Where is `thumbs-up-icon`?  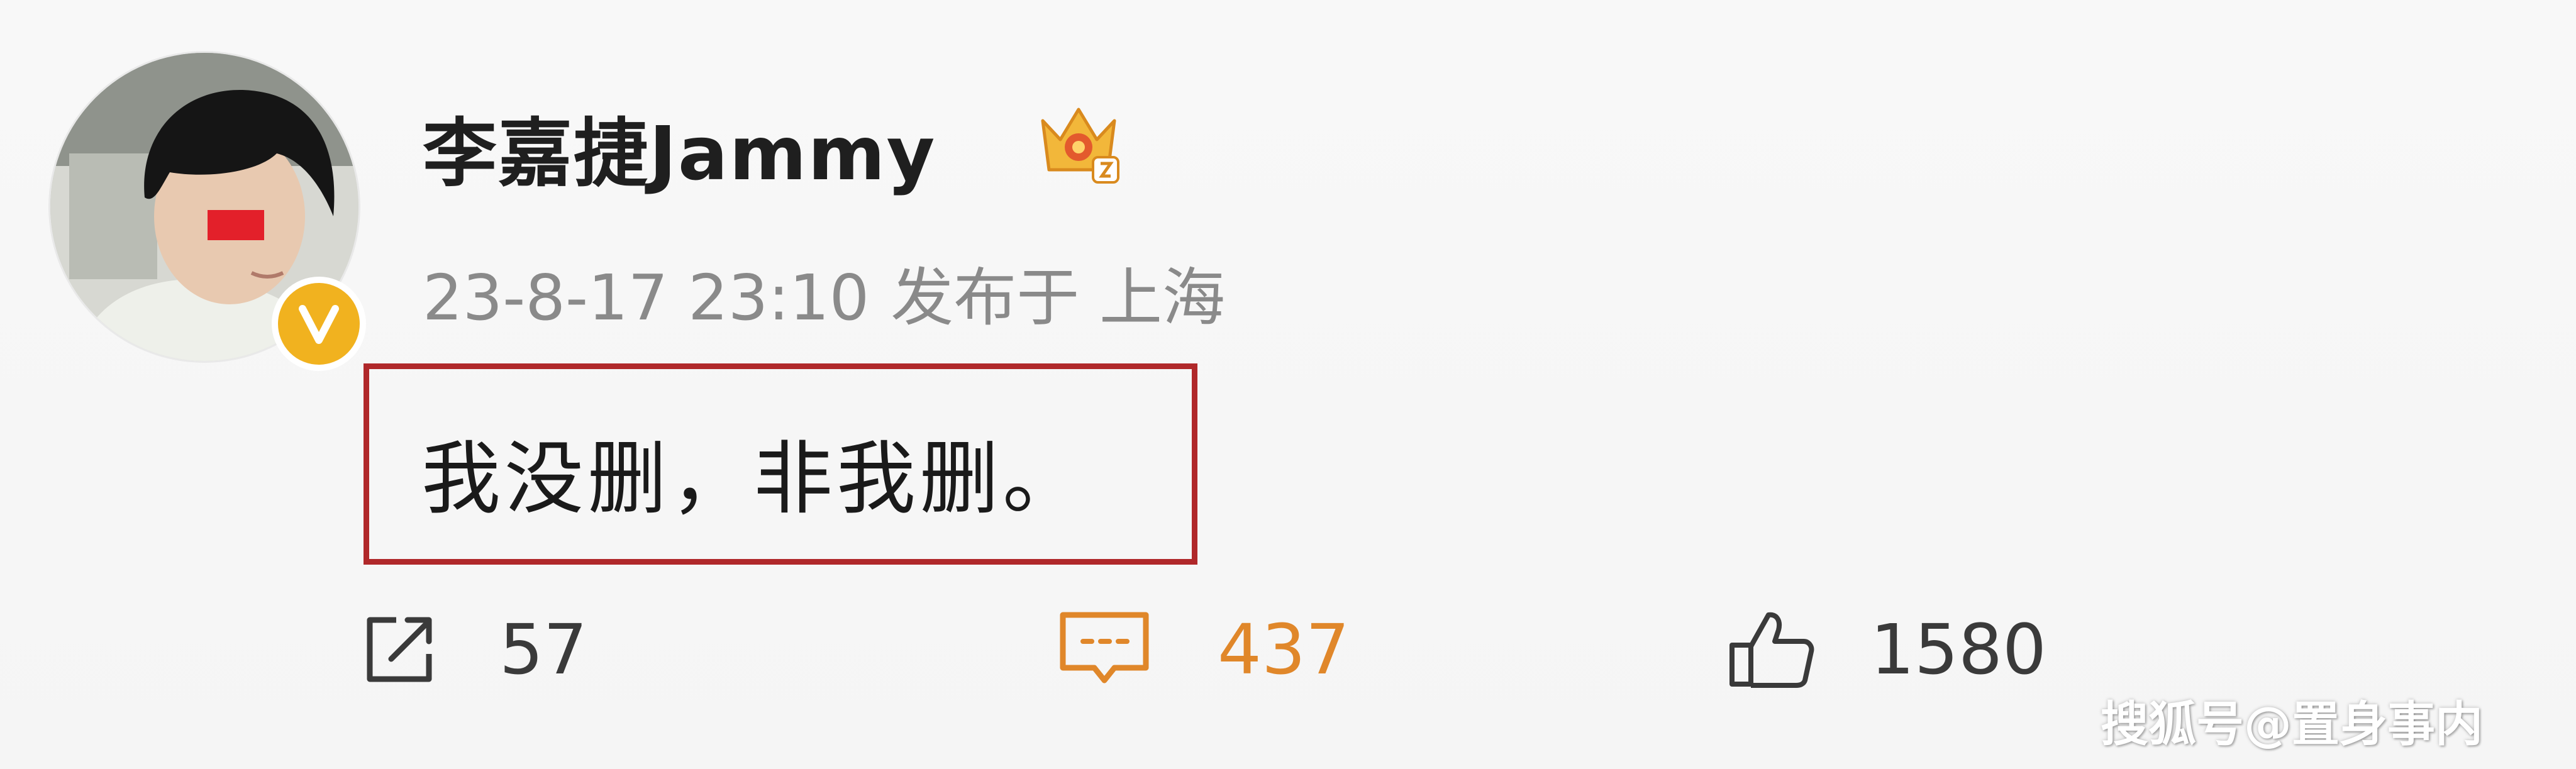 thumbs-up-icon is located at coordinates (1771, 650).